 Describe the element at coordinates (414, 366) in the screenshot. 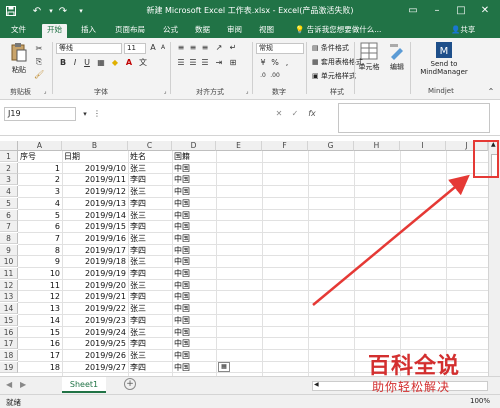

I see `watermark-title: 百科全说` at that location.